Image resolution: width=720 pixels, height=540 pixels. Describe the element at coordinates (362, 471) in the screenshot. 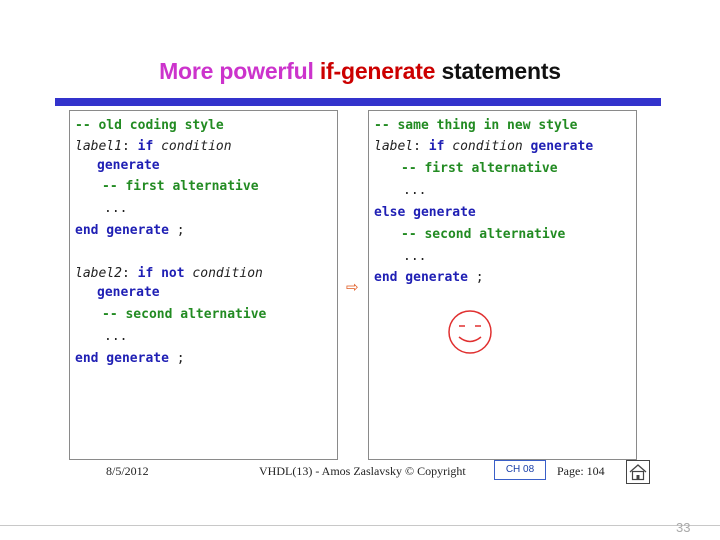

I see `footer-copyright: VHDL(13) - Amos Zaslavsky © Copyright` at that location.